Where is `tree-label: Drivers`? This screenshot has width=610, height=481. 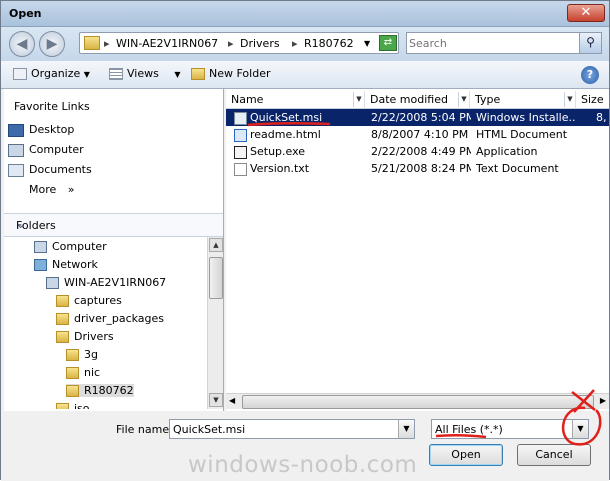
tree-label: Drivers is located at coordinates (94, 336).